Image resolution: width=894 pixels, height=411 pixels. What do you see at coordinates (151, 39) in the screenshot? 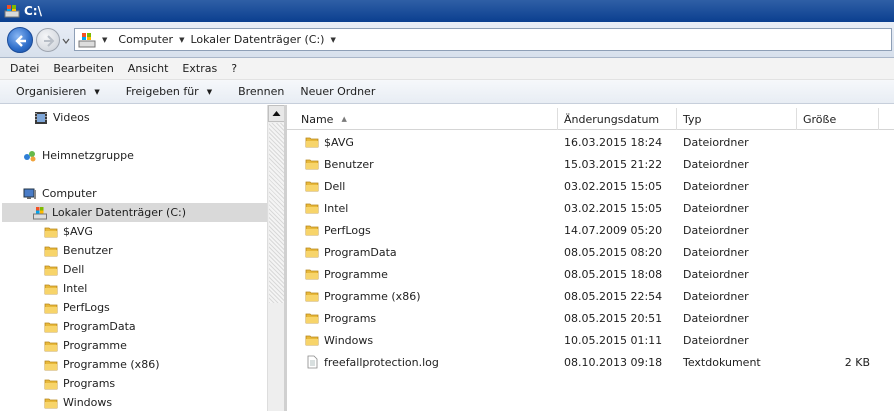
I see `breadcrumb-item: Computer ▼` at bounding box center [151, 39].